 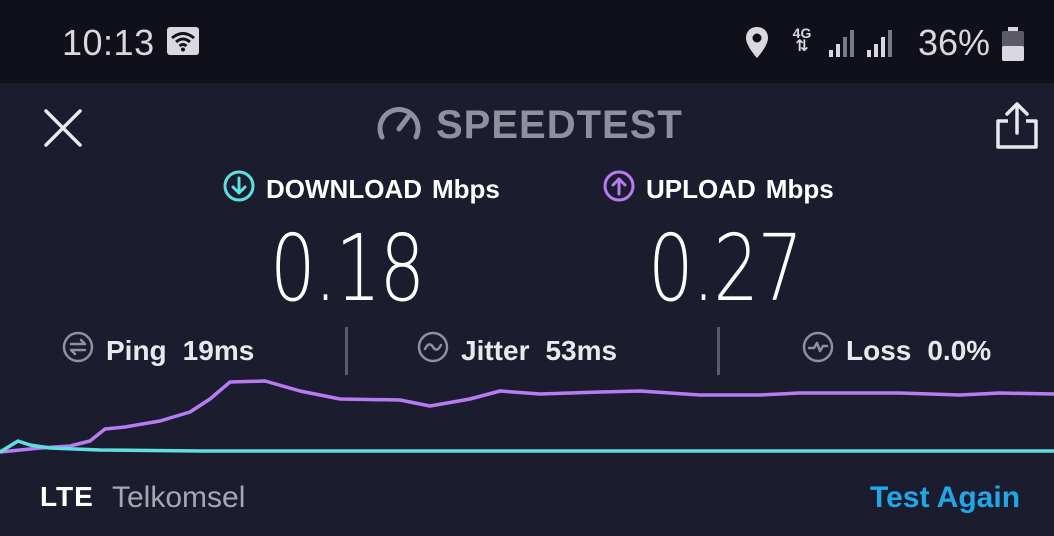 I want to click on speed-graph, so click(x=527, y=416).